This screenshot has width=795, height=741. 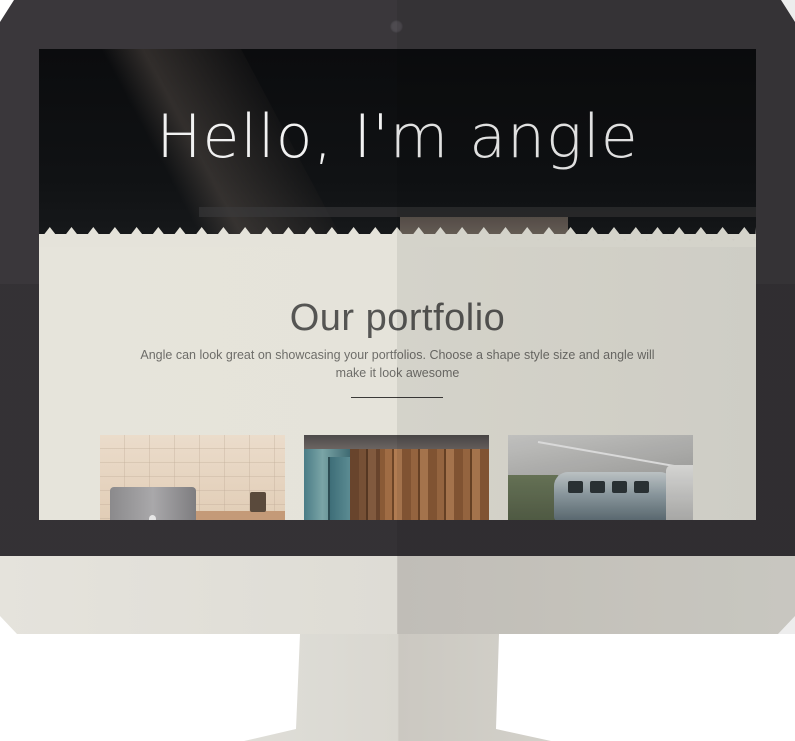 I want to click on portfolio-thumbnail-shed, so click(x=396, y=477).